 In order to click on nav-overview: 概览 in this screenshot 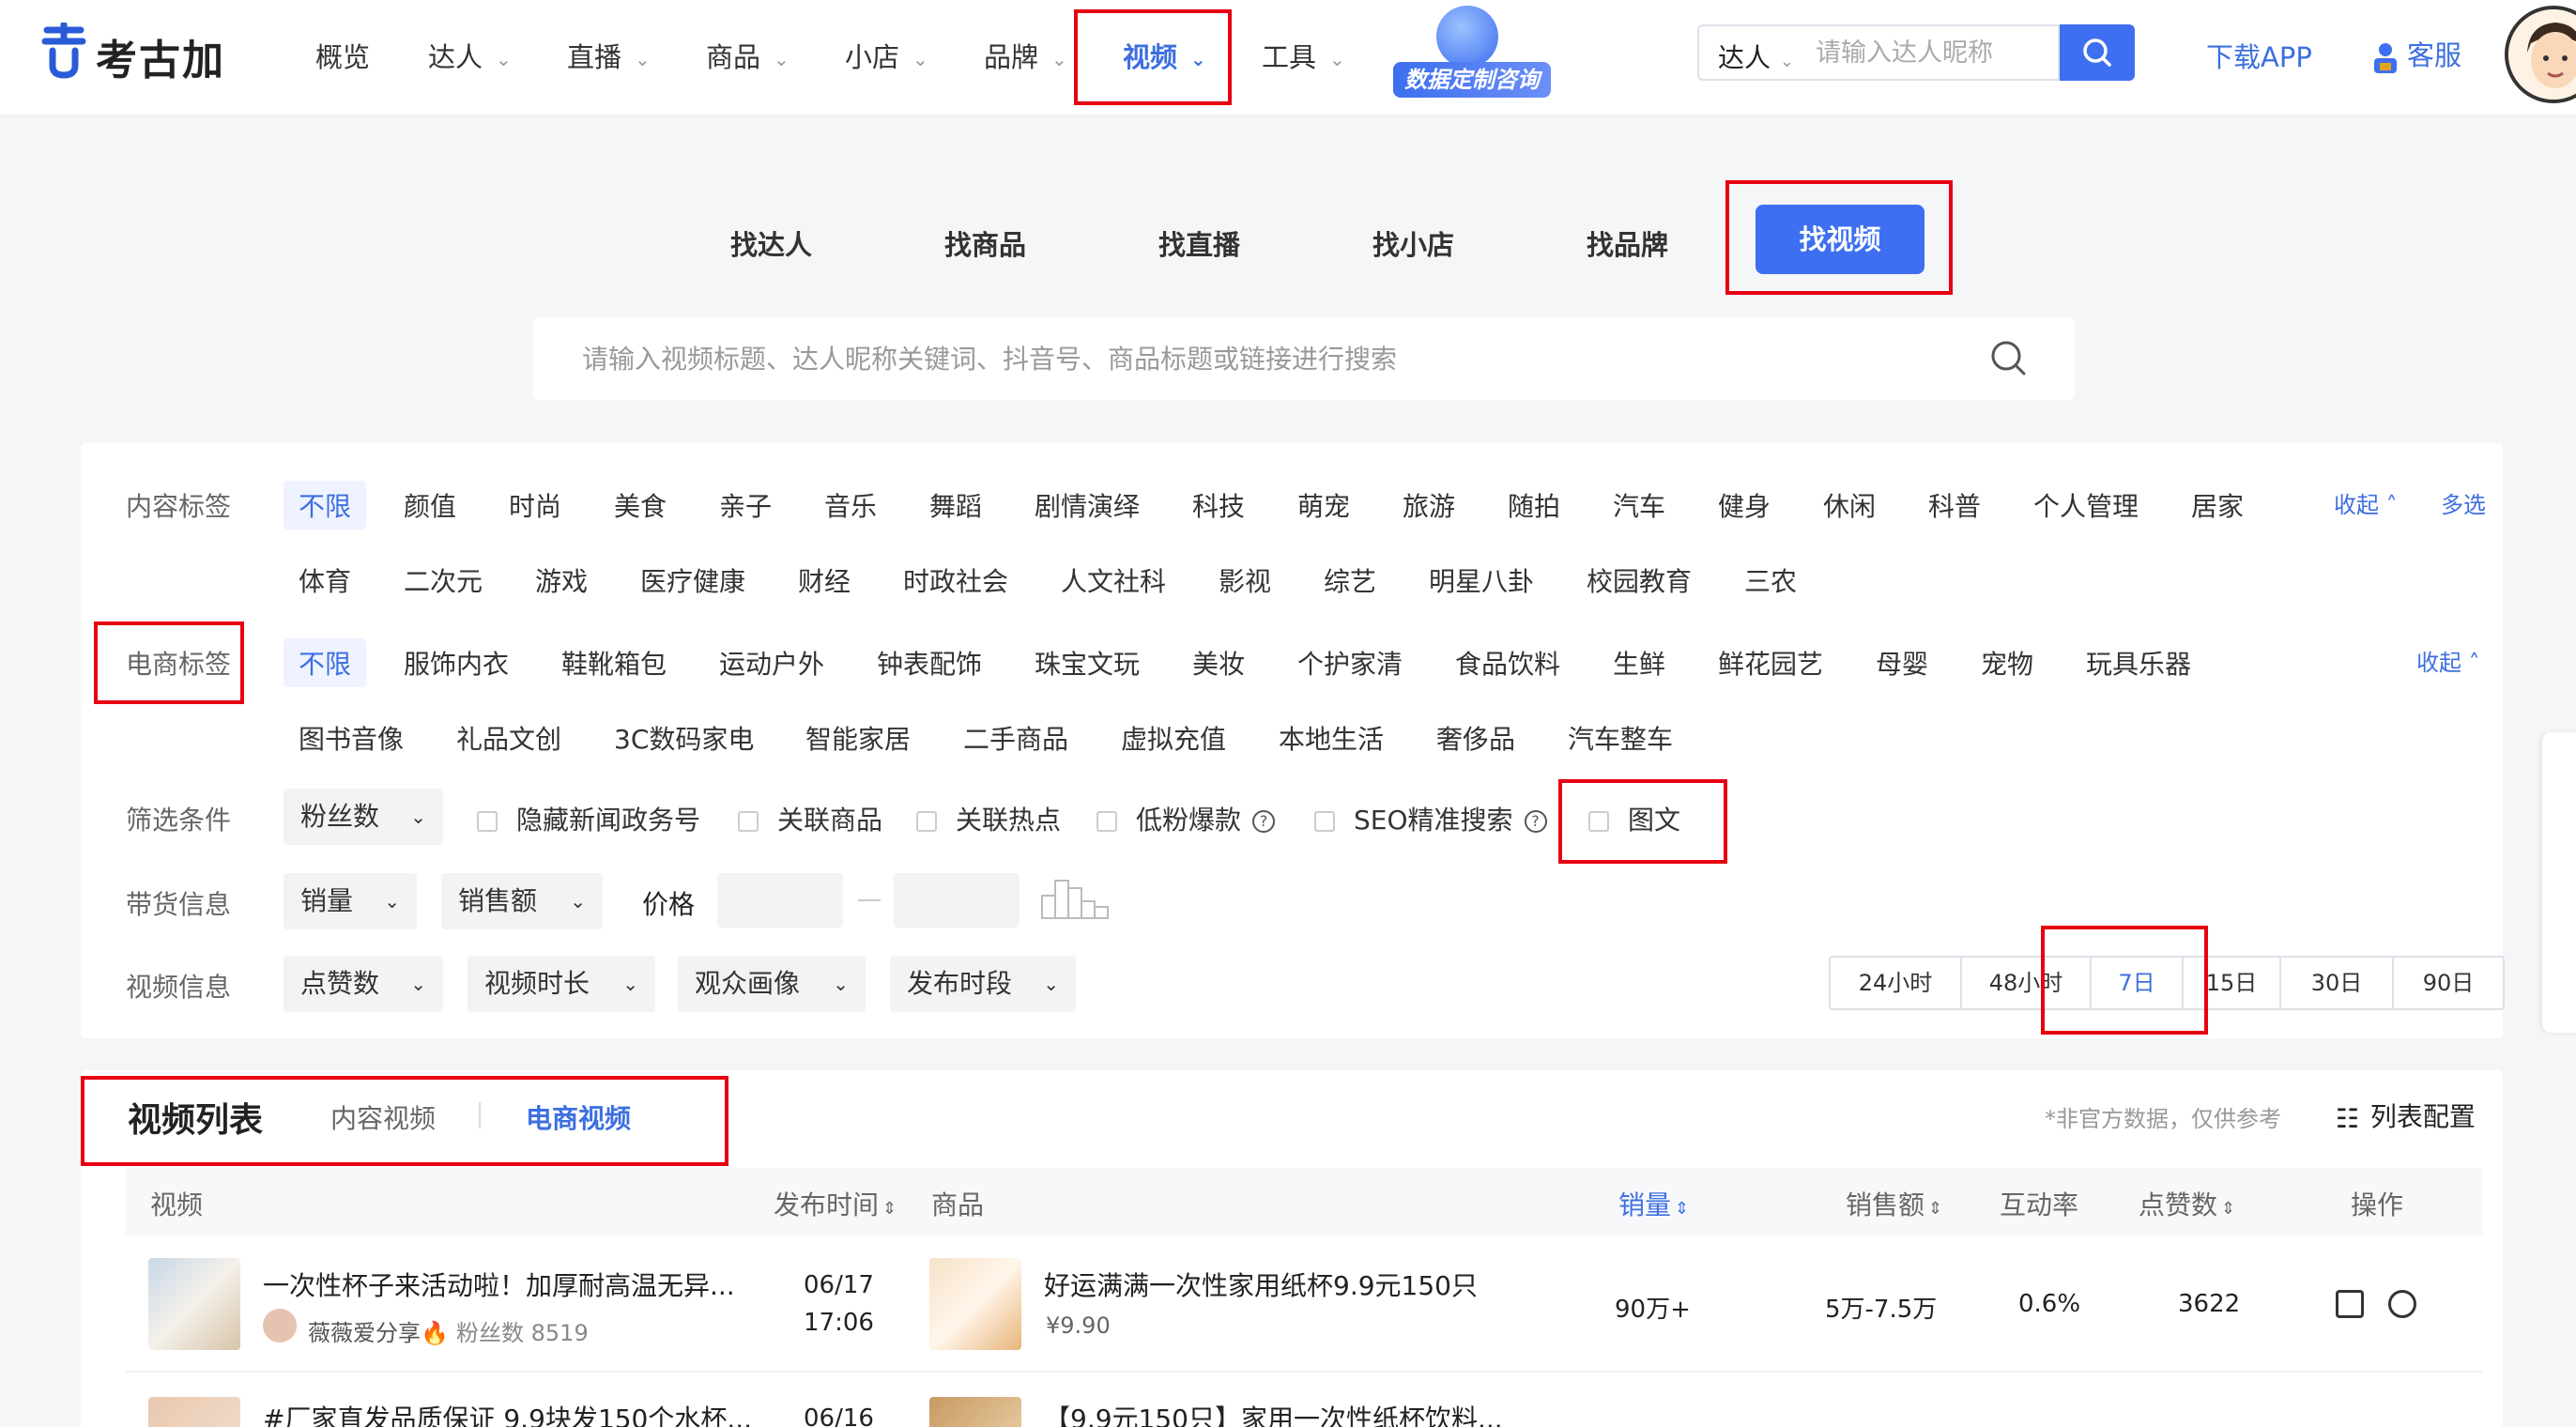, I will do `click(342, 55)`.